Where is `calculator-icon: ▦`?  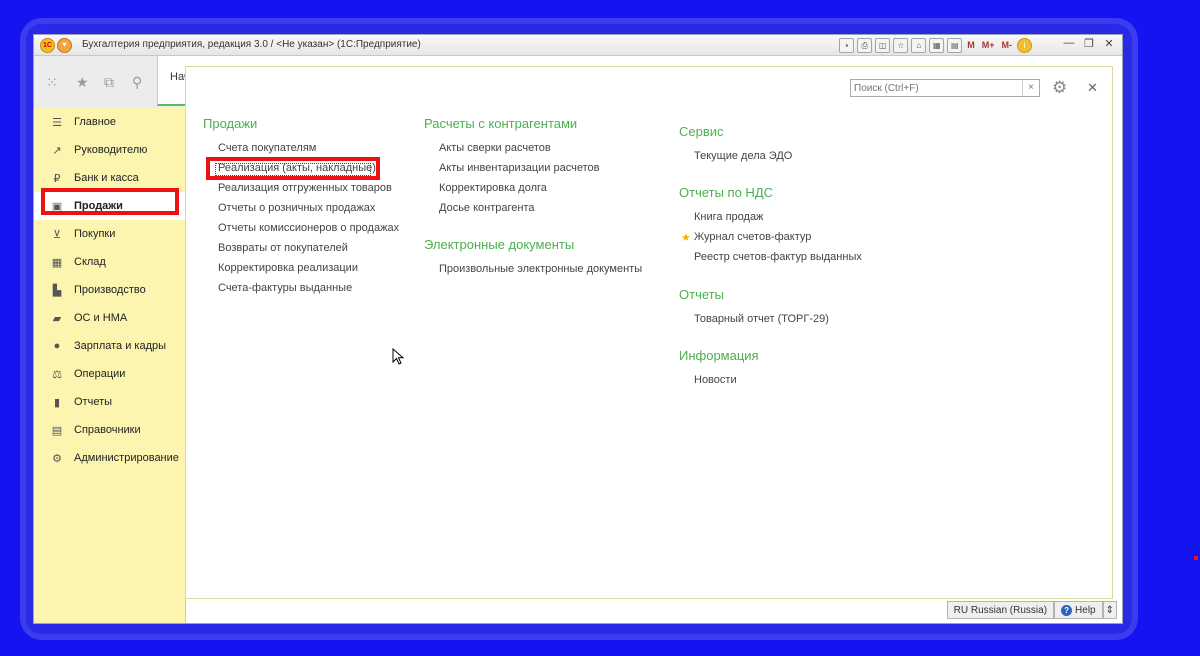
calculator-icon: ▦ is located at coordinates (937, 45).